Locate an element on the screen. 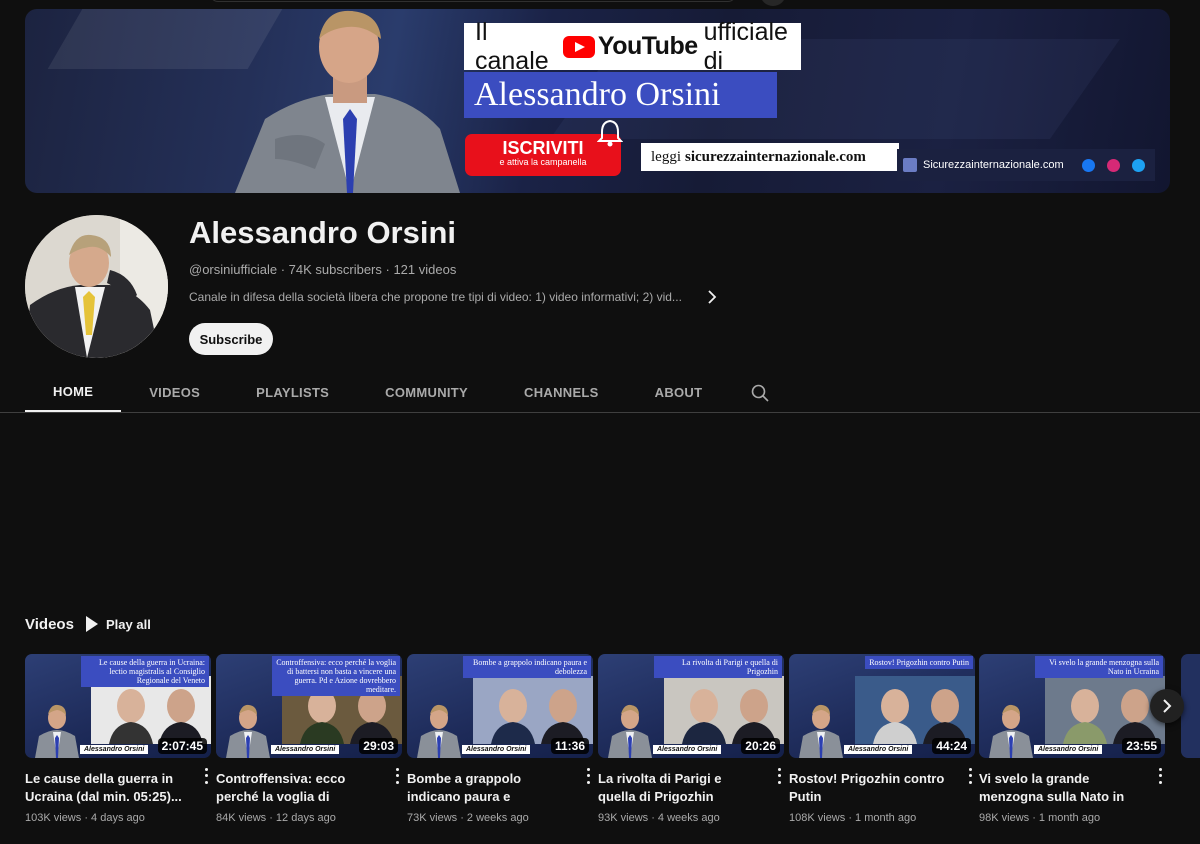 The height and width of the screenshot is (844, 1200). view-count: 108K views is located at coordinates (817, 818).